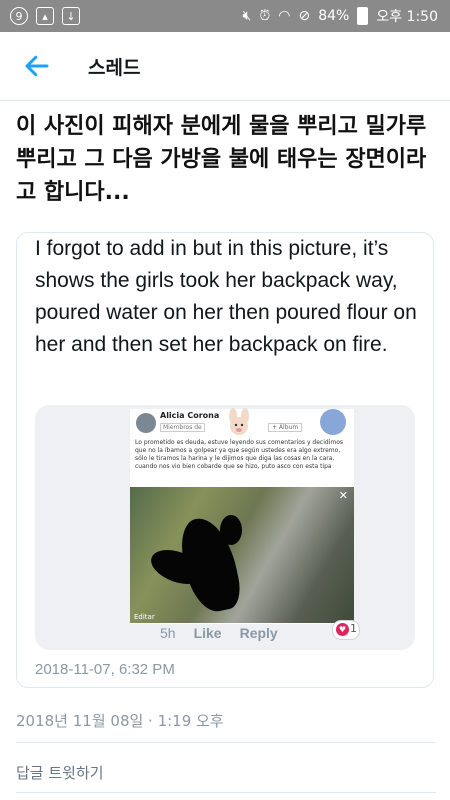 The image size is (450, 800). What do you see at coordinates (120, 721) in the screenshot?
I see `tweet-timestamp: 2018년 11월 08일 · 1:19 오후` at bounding box center [120, 721].